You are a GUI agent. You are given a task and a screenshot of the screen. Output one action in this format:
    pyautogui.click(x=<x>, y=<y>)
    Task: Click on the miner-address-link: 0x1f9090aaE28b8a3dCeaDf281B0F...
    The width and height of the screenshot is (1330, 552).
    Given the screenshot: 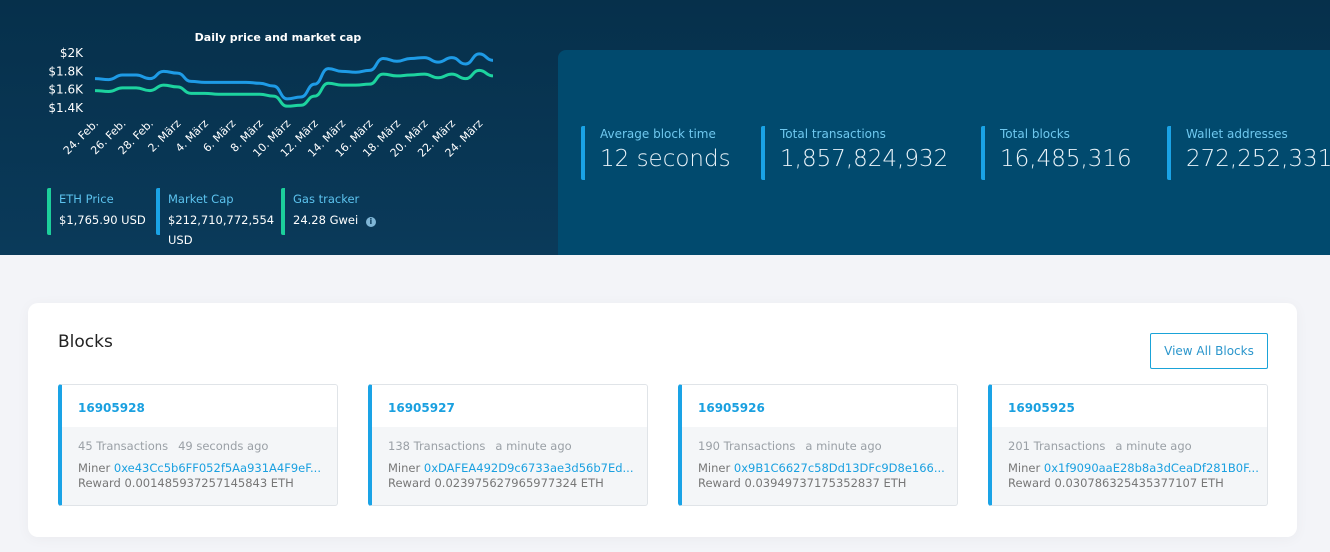 What is the action you would take?
    pyautogui.click(x=1151, y=468)
    